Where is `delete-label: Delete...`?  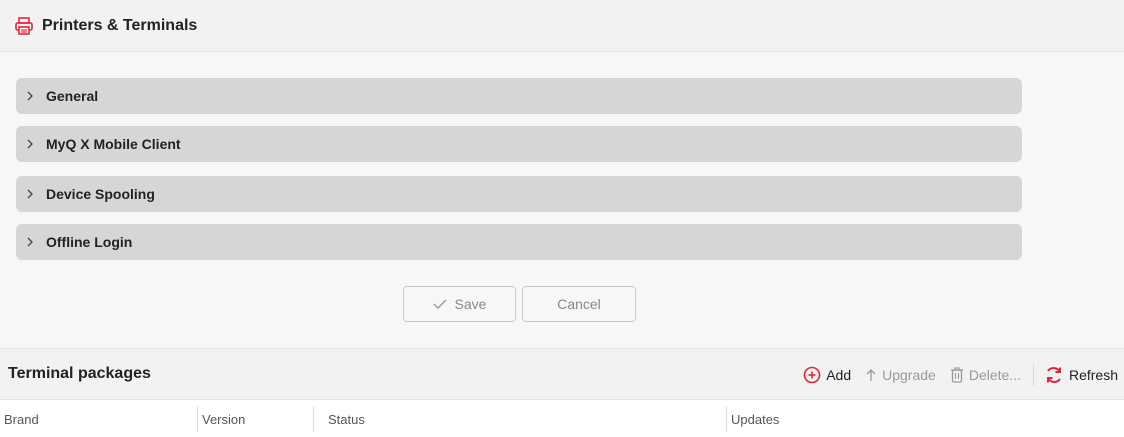
delete-label: Delete... is located at coordinates (994, 375).